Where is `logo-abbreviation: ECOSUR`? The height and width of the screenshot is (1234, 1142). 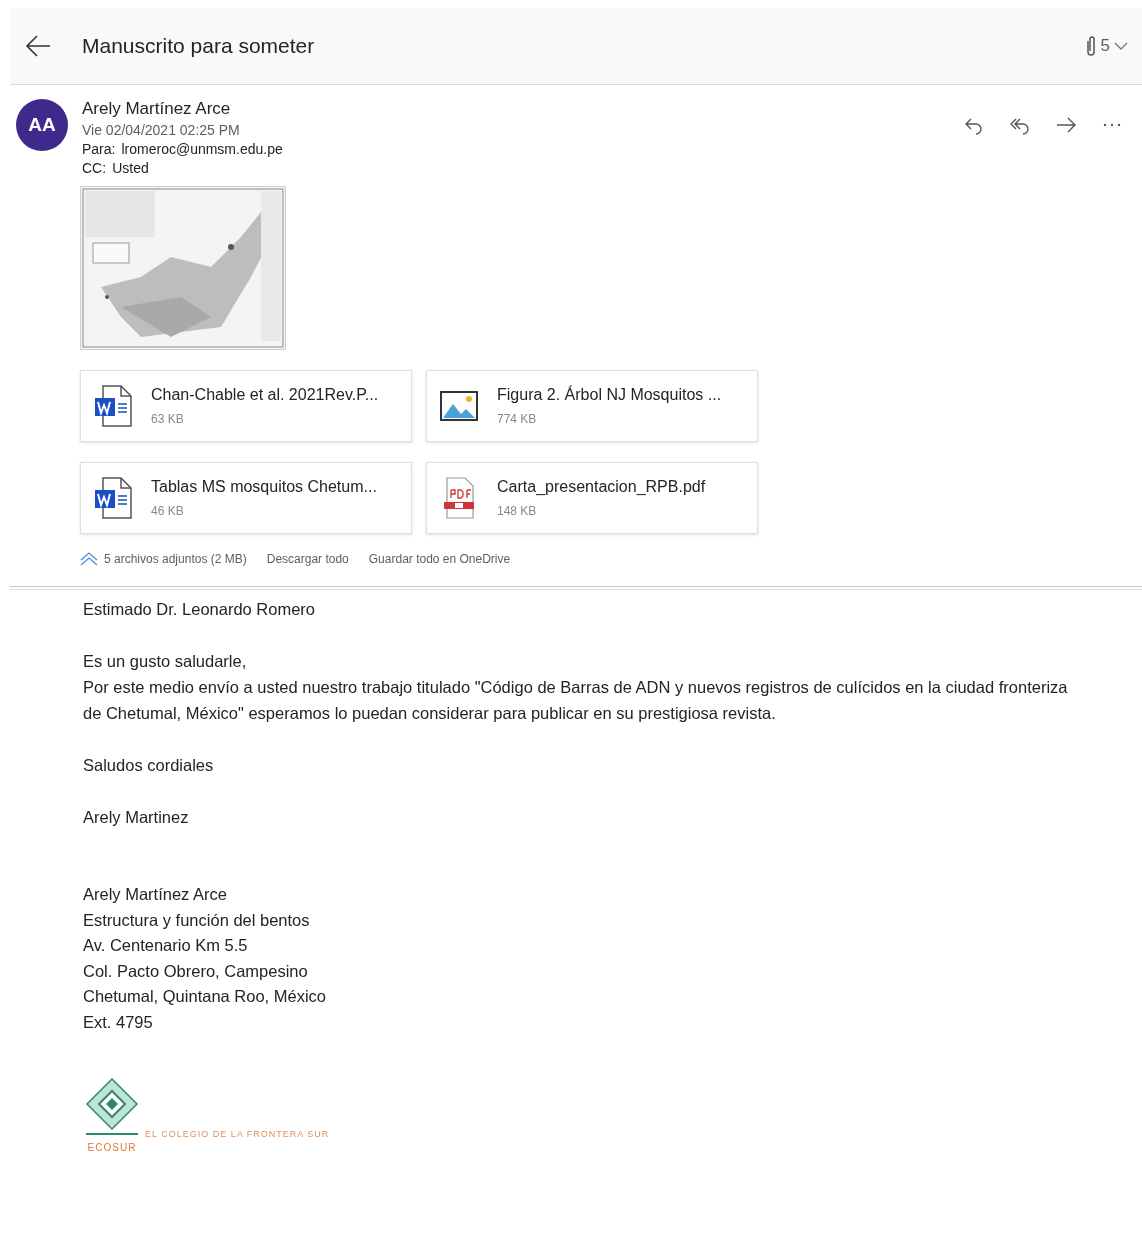 logo-abbreviation: ECOSUR is located at coordinates (112, 1147).